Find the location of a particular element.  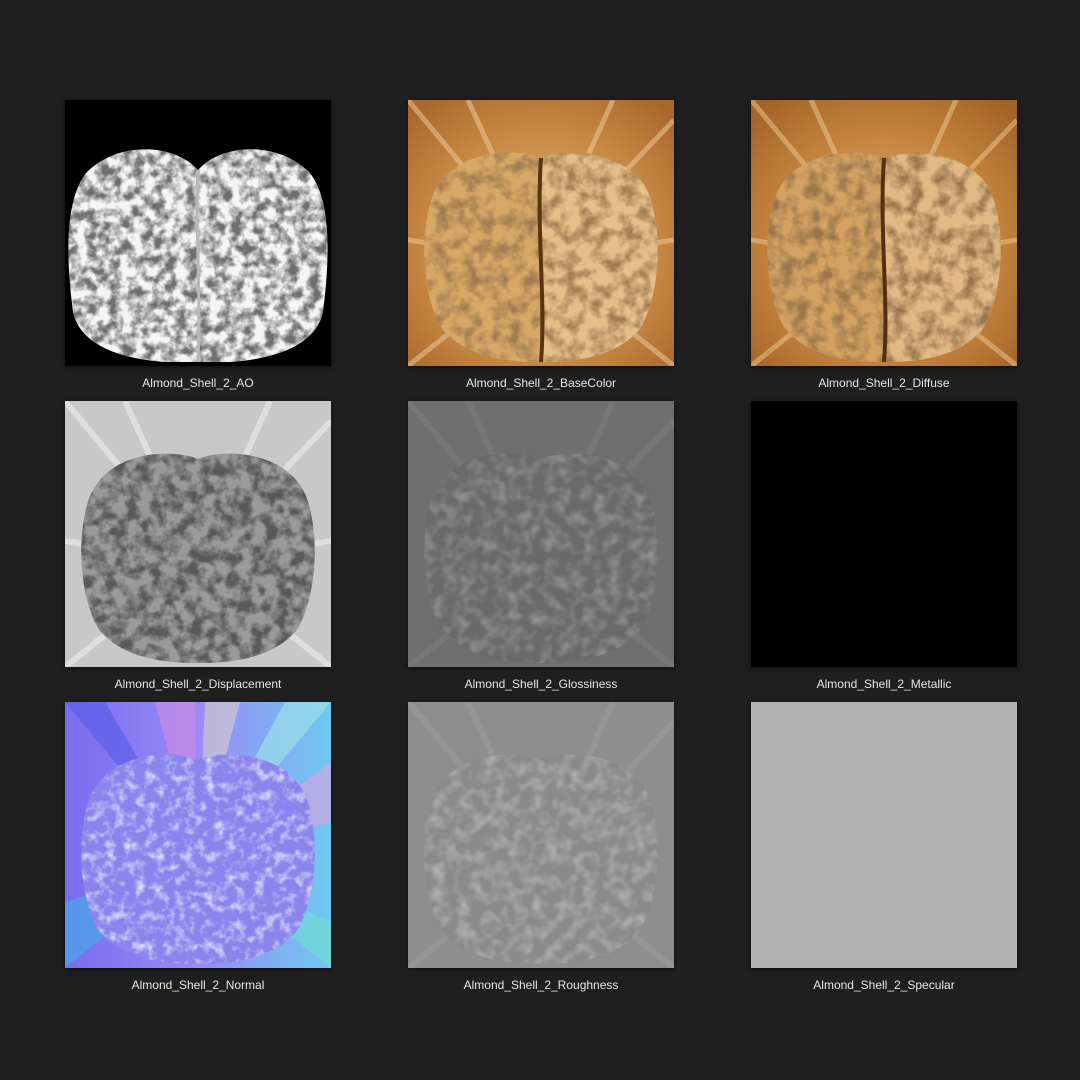

texture-filename: Almond_Shell_2_Metallic is located at coordinates (884, 684).